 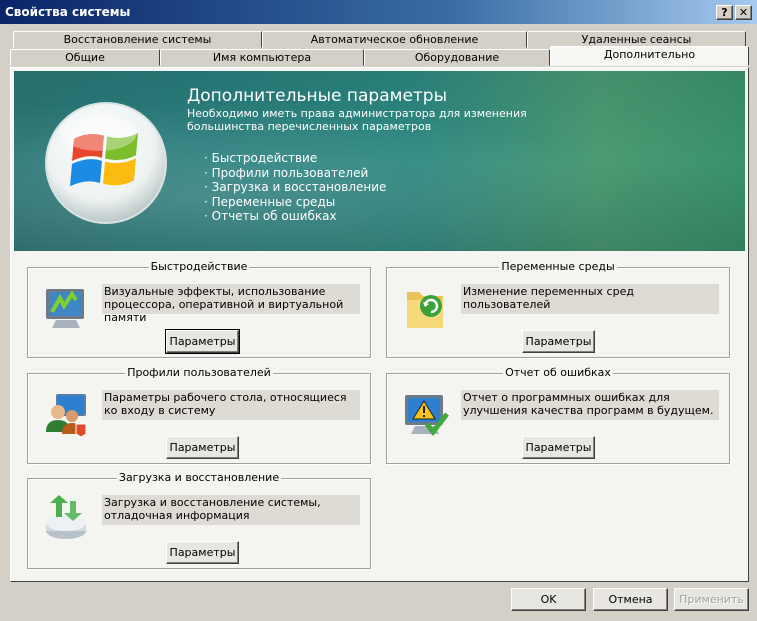 I want to click on tab-computer-name: Имя компьютера, so click(x=262, y=57).